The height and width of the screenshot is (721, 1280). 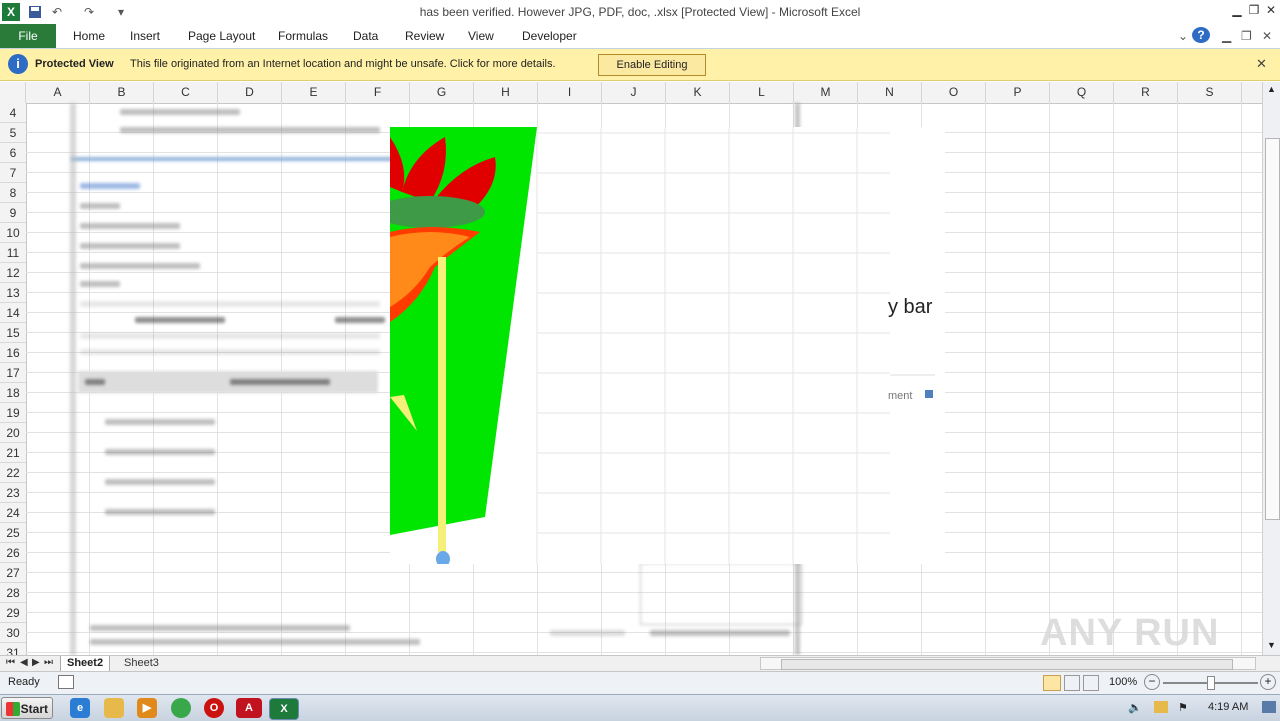 I want to click on minimize-workbook-icon: ▁, so click(x=1226, y=36).